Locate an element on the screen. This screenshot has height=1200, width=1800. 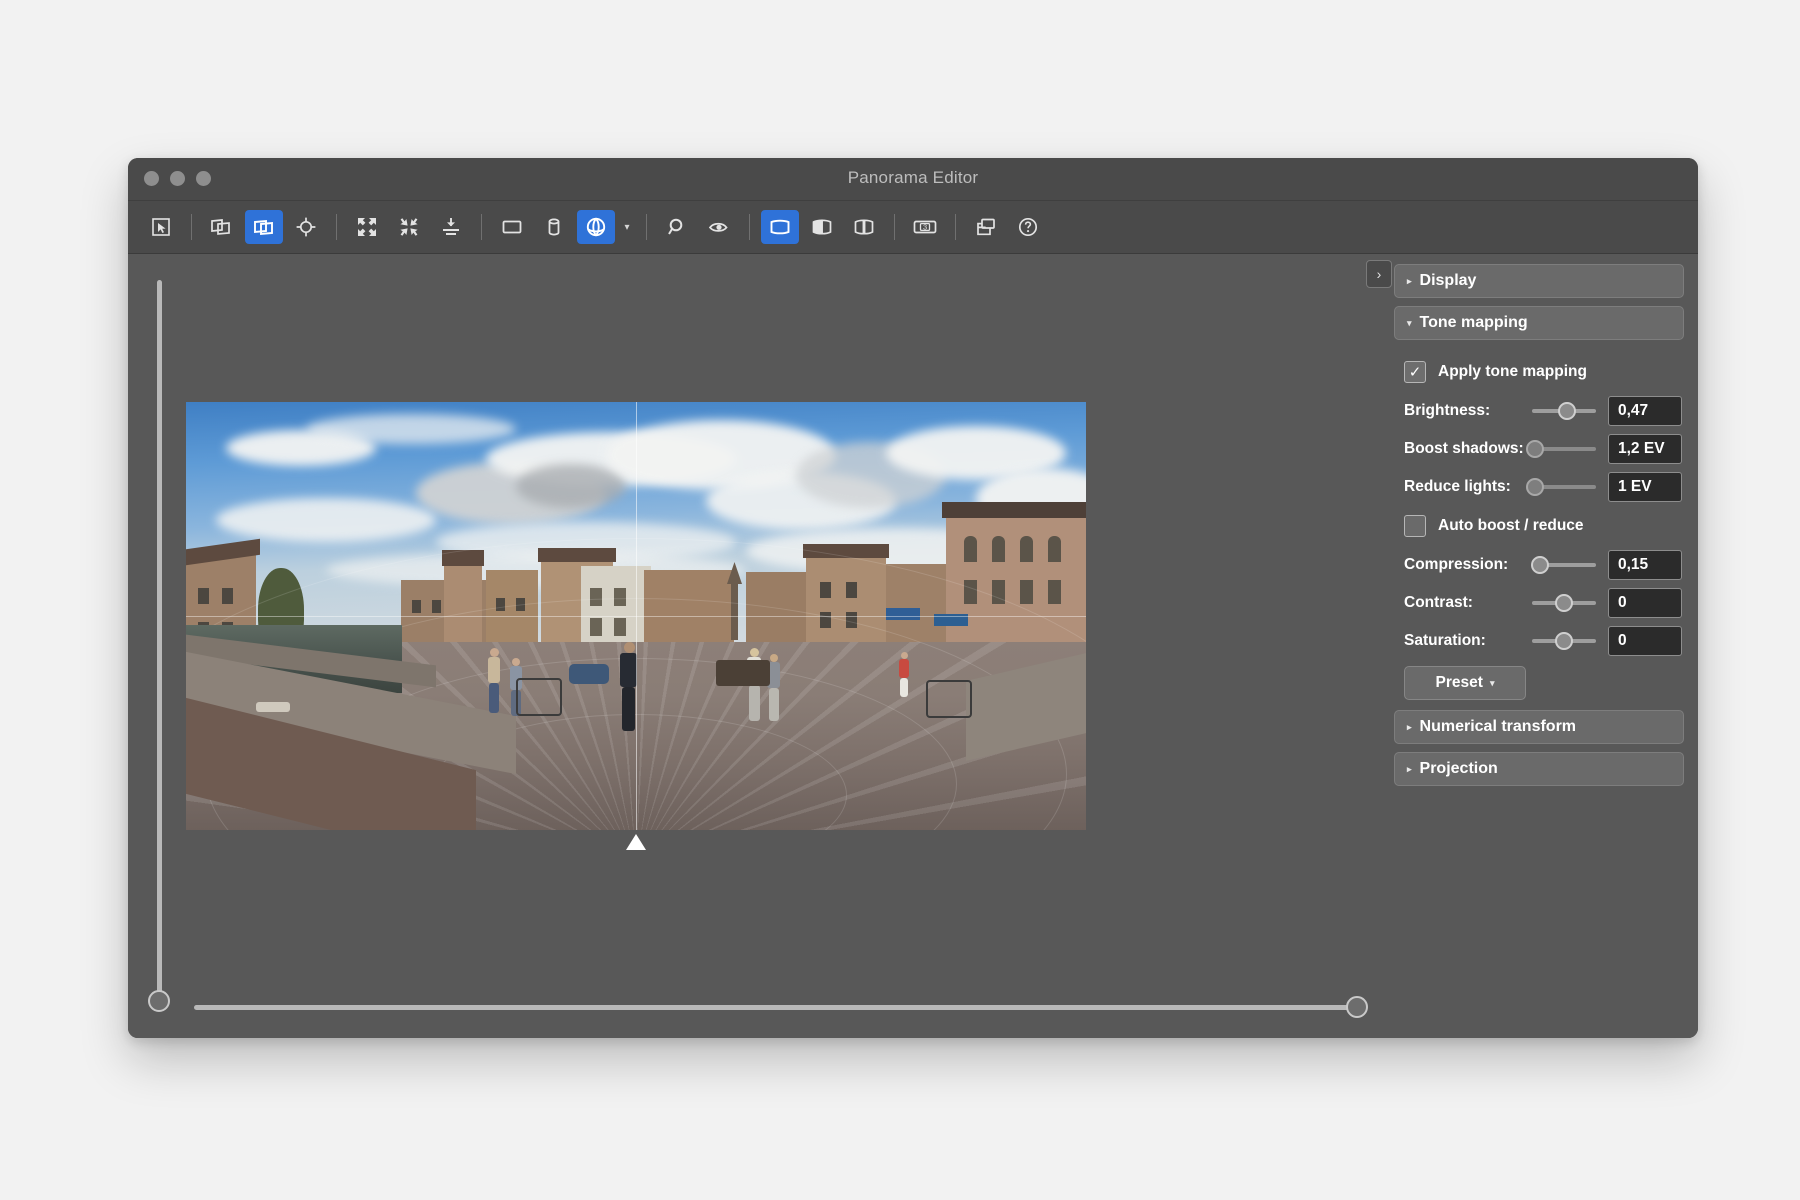
toolbar-group-projection: ▾ is located at coordinates (564, 227).